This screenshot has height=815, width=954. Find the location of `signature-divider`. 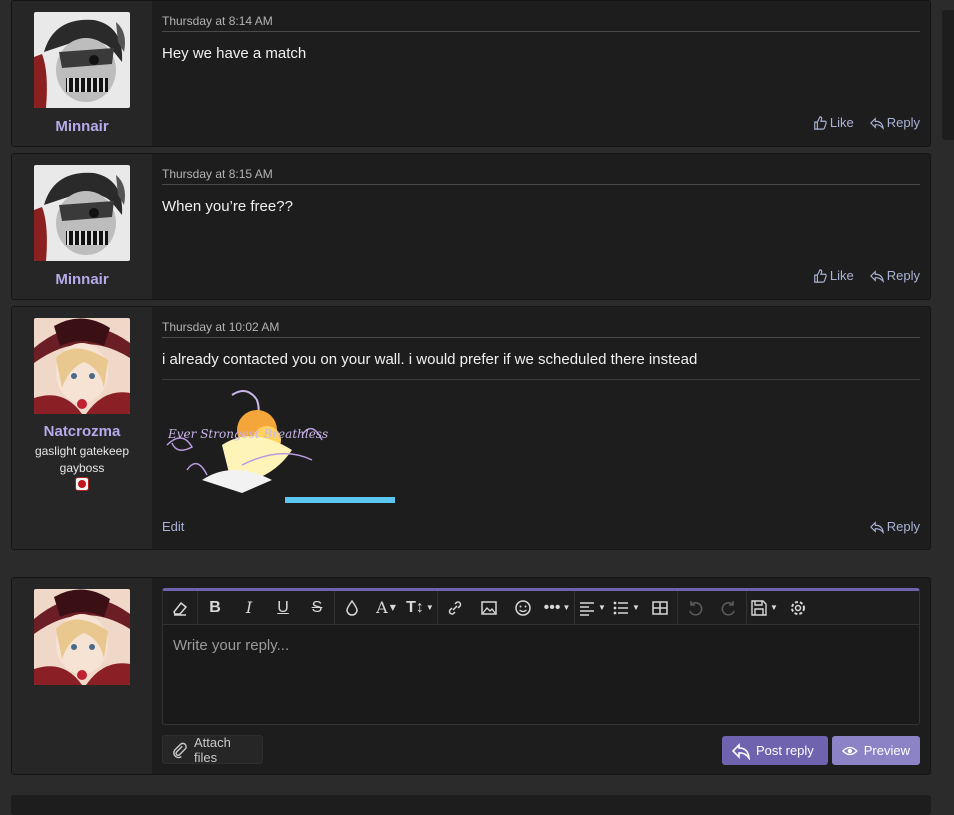

signature-divider is located at coordinates (541, 379).